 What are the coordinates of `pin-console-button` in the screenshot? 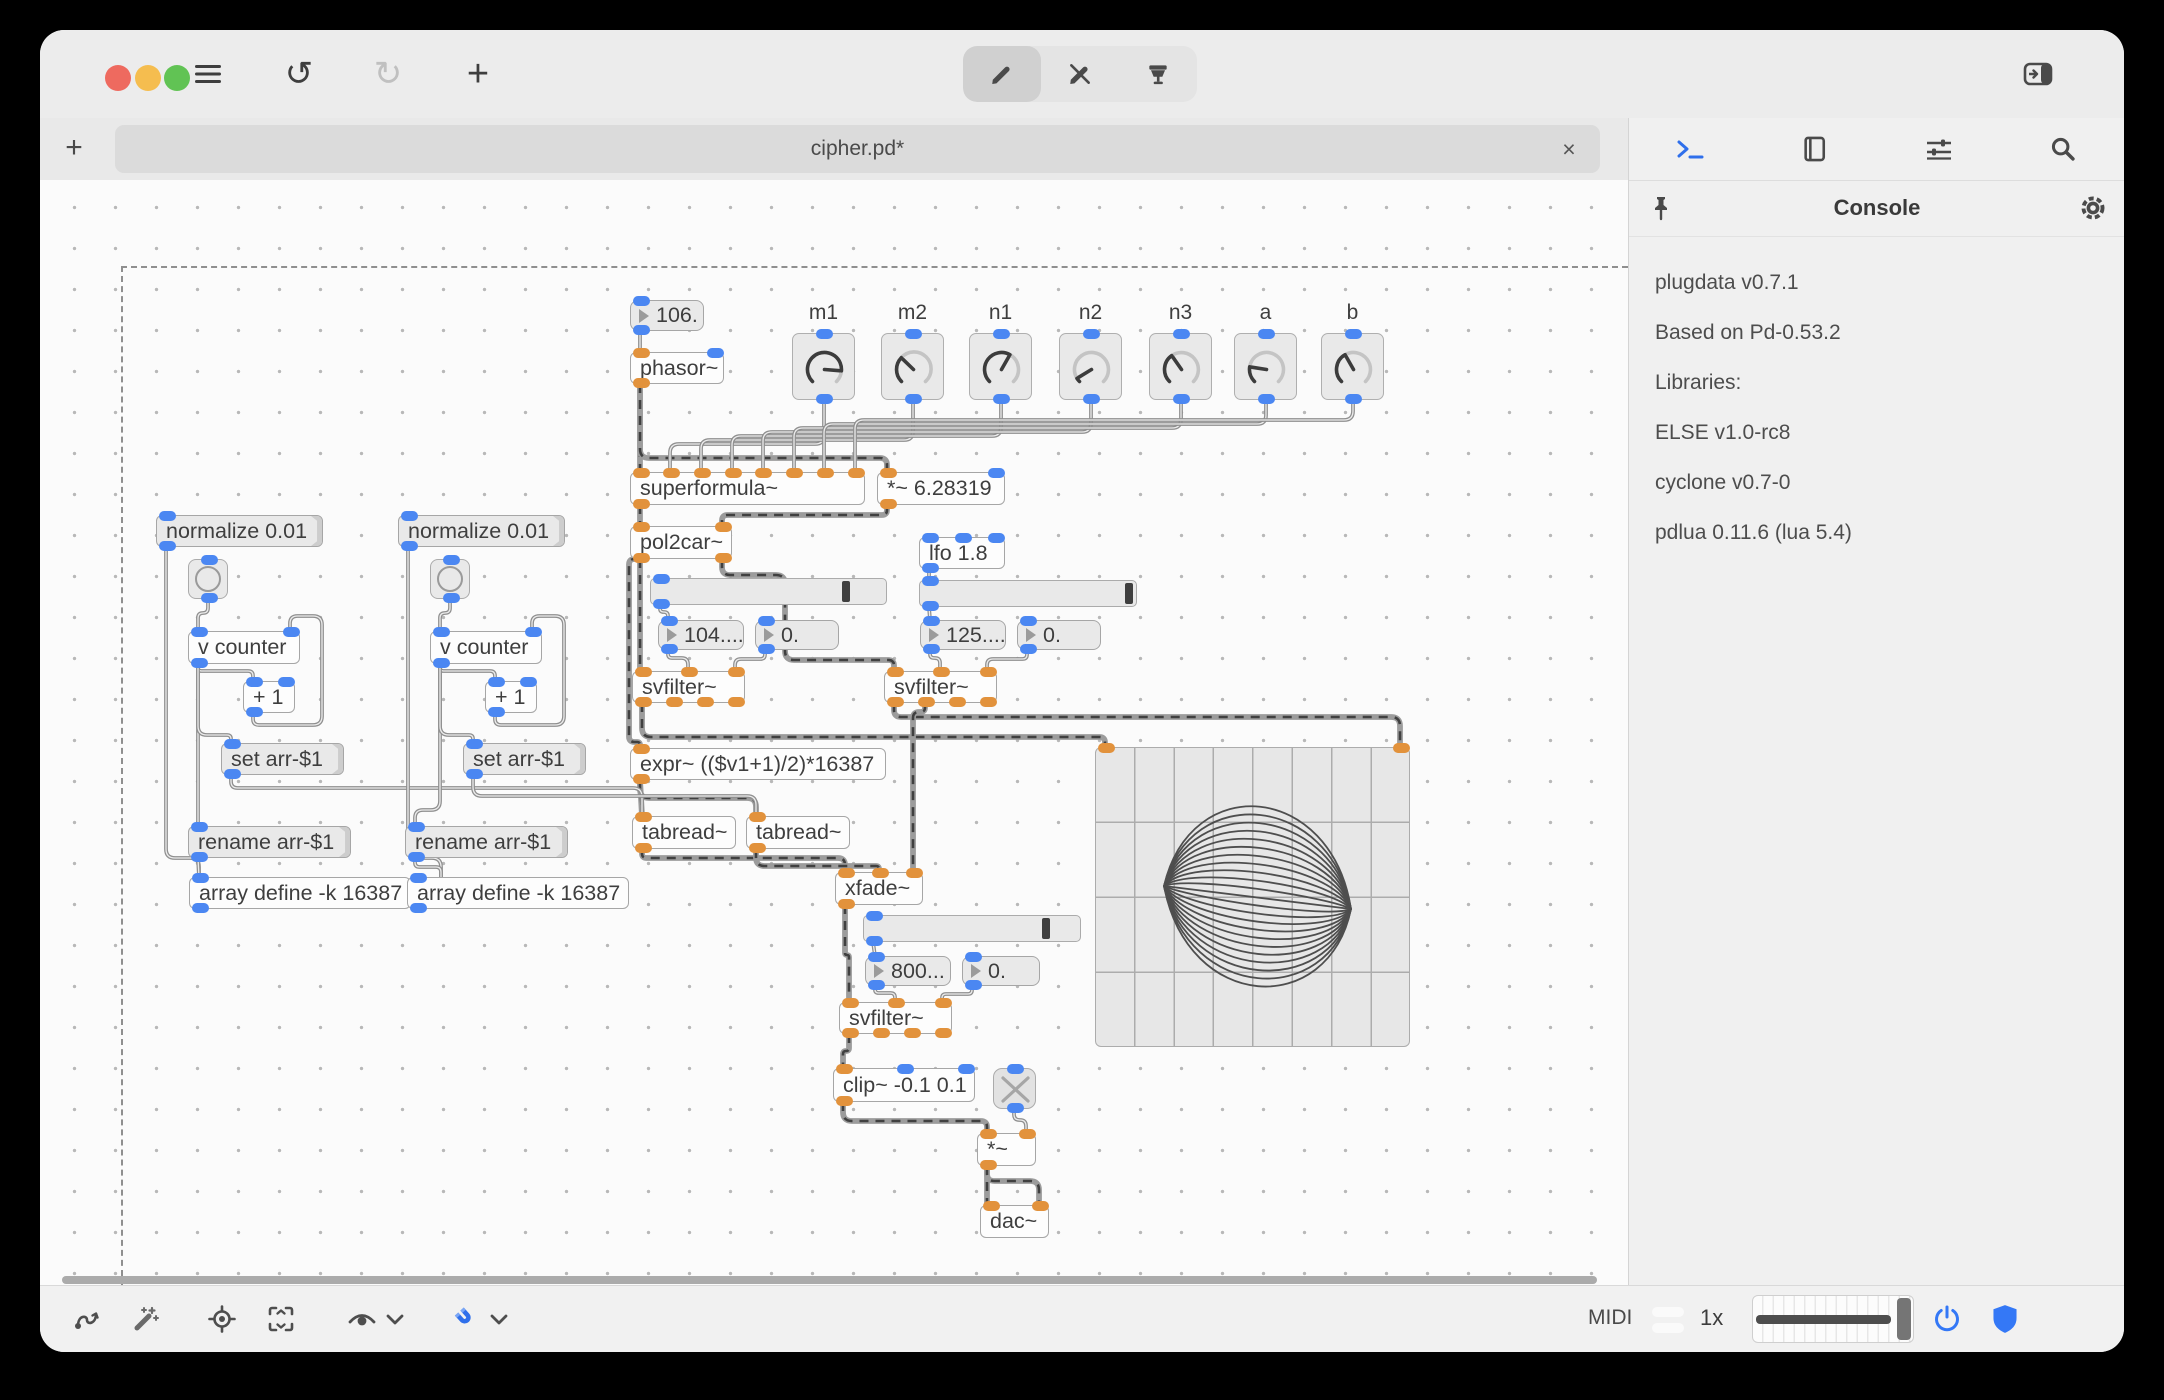 It's located at (1661, 208).